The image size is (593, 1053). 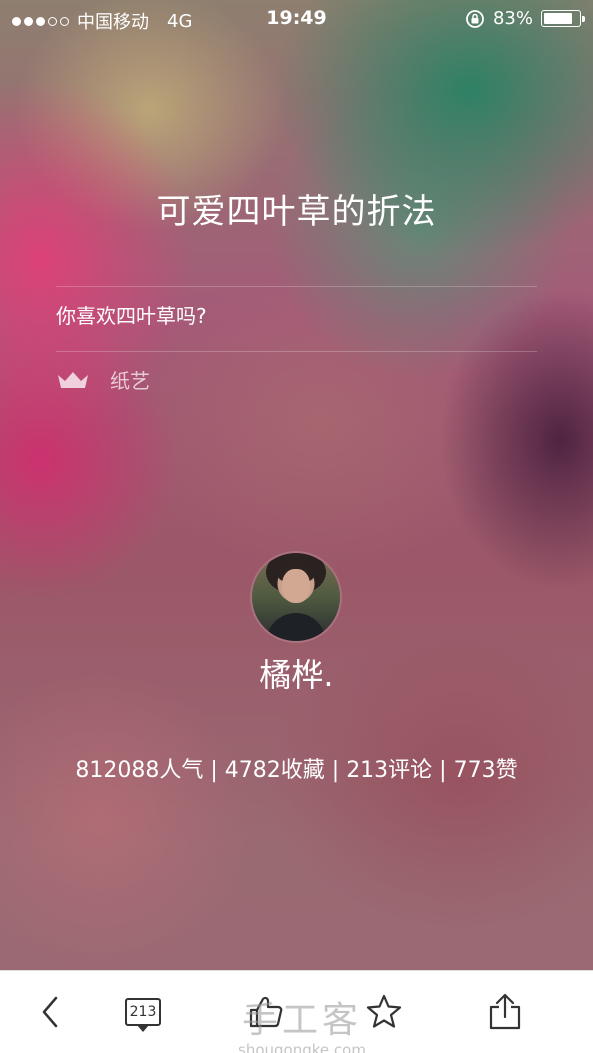 What do you see at coordinates (131, 316) in the screenshot?
I see `article-description: 你喜欢四叶草吗?` at bounding box center [131, 316].